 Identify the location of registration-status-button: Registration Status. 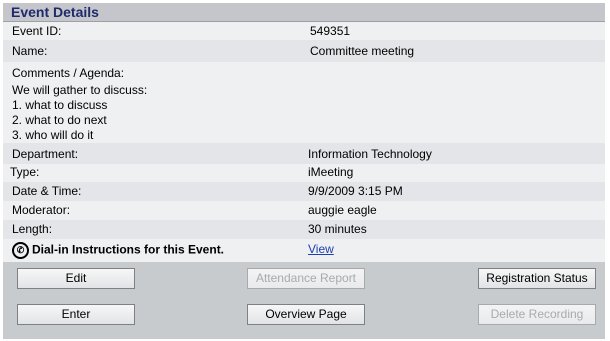
(537, 278).